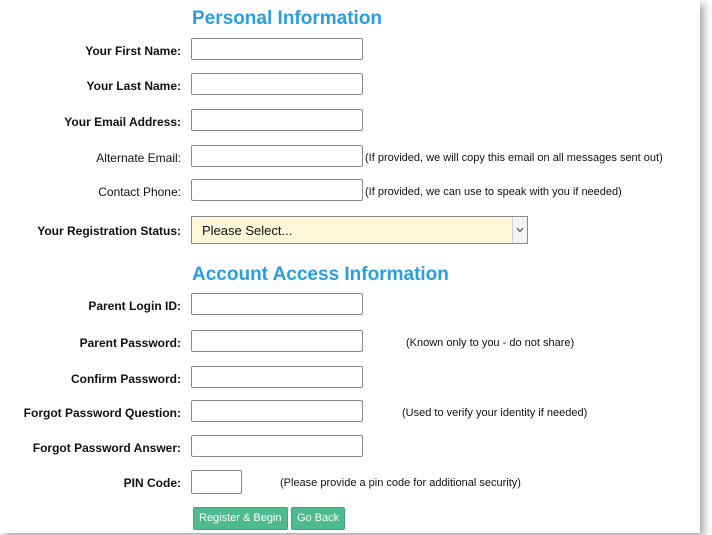 This screenshot has height=535, width=712. Describe the element at coordinates (277, 120) in the screenshot. I see `email-input` at that location.